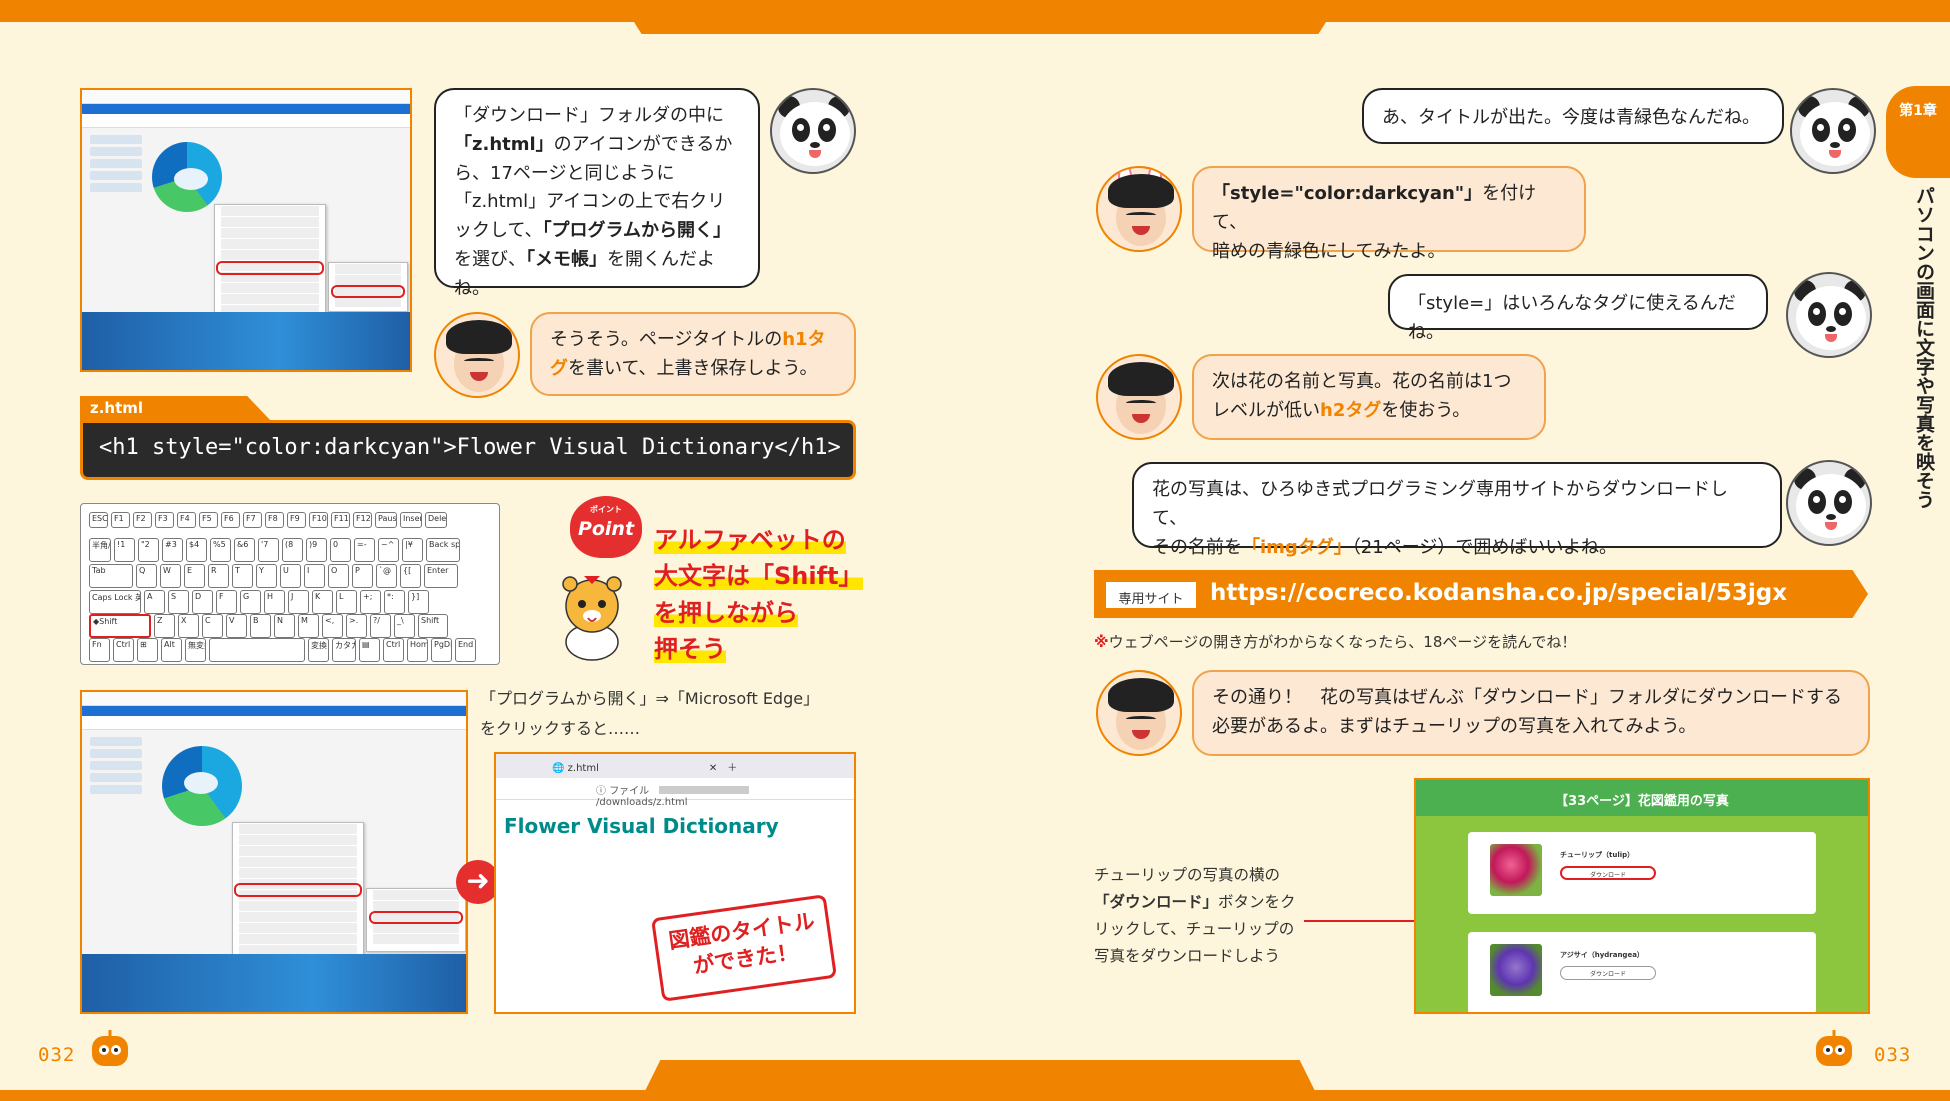 This screenshot has width=1950, height=1101. What do you see at coordinates (252, 520) in the screenshot?
I see `keyboard-key: F7` at bounding box center [252, 520].